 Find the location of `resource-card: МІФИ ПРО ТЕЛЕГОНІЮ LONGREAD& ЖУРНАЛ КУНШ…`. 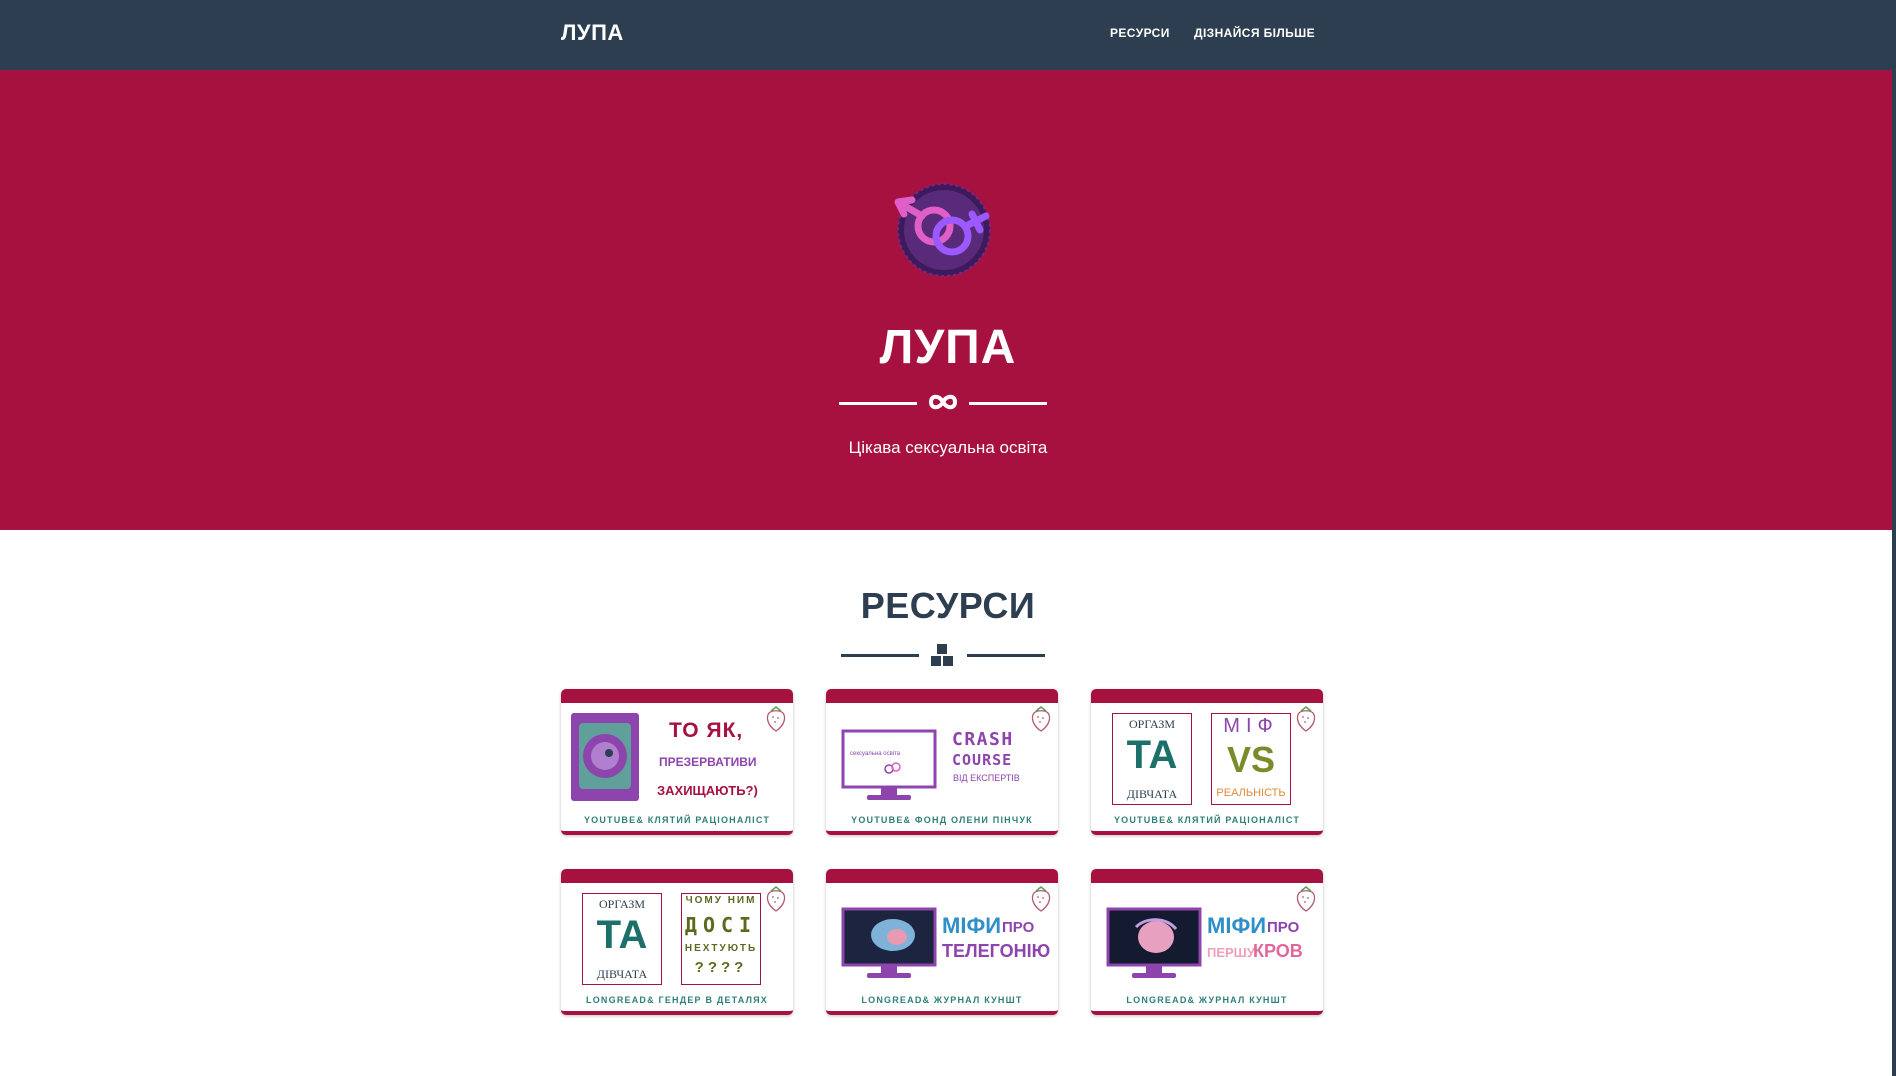

resource-card: МІФИ ПРО ТЕЛЕГОНІЮ LONGREAD& ЖУРНАЛ КУНШ… is located at coordinates (942, 942).